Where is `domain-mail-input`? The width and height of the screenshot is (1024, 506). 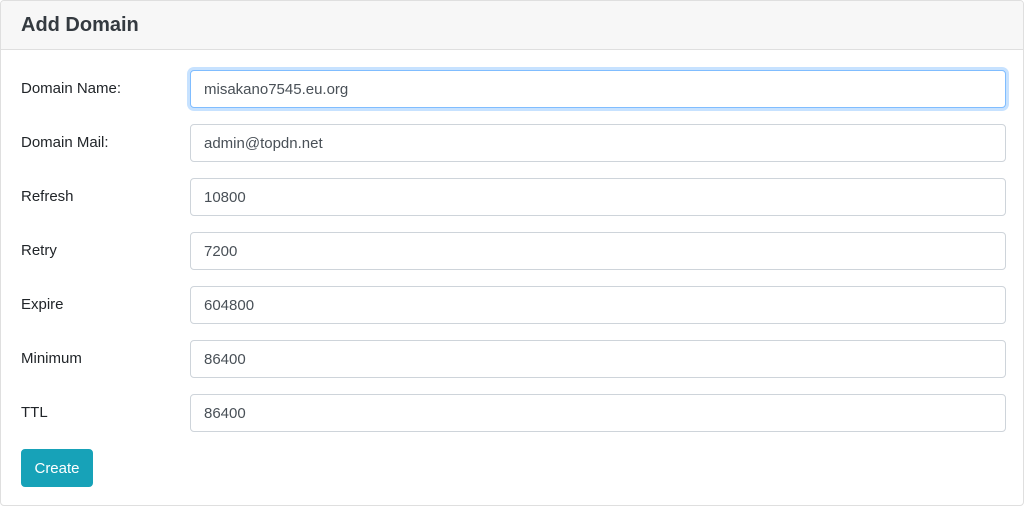
domain-mail-input is located at coordinates (598, 143).